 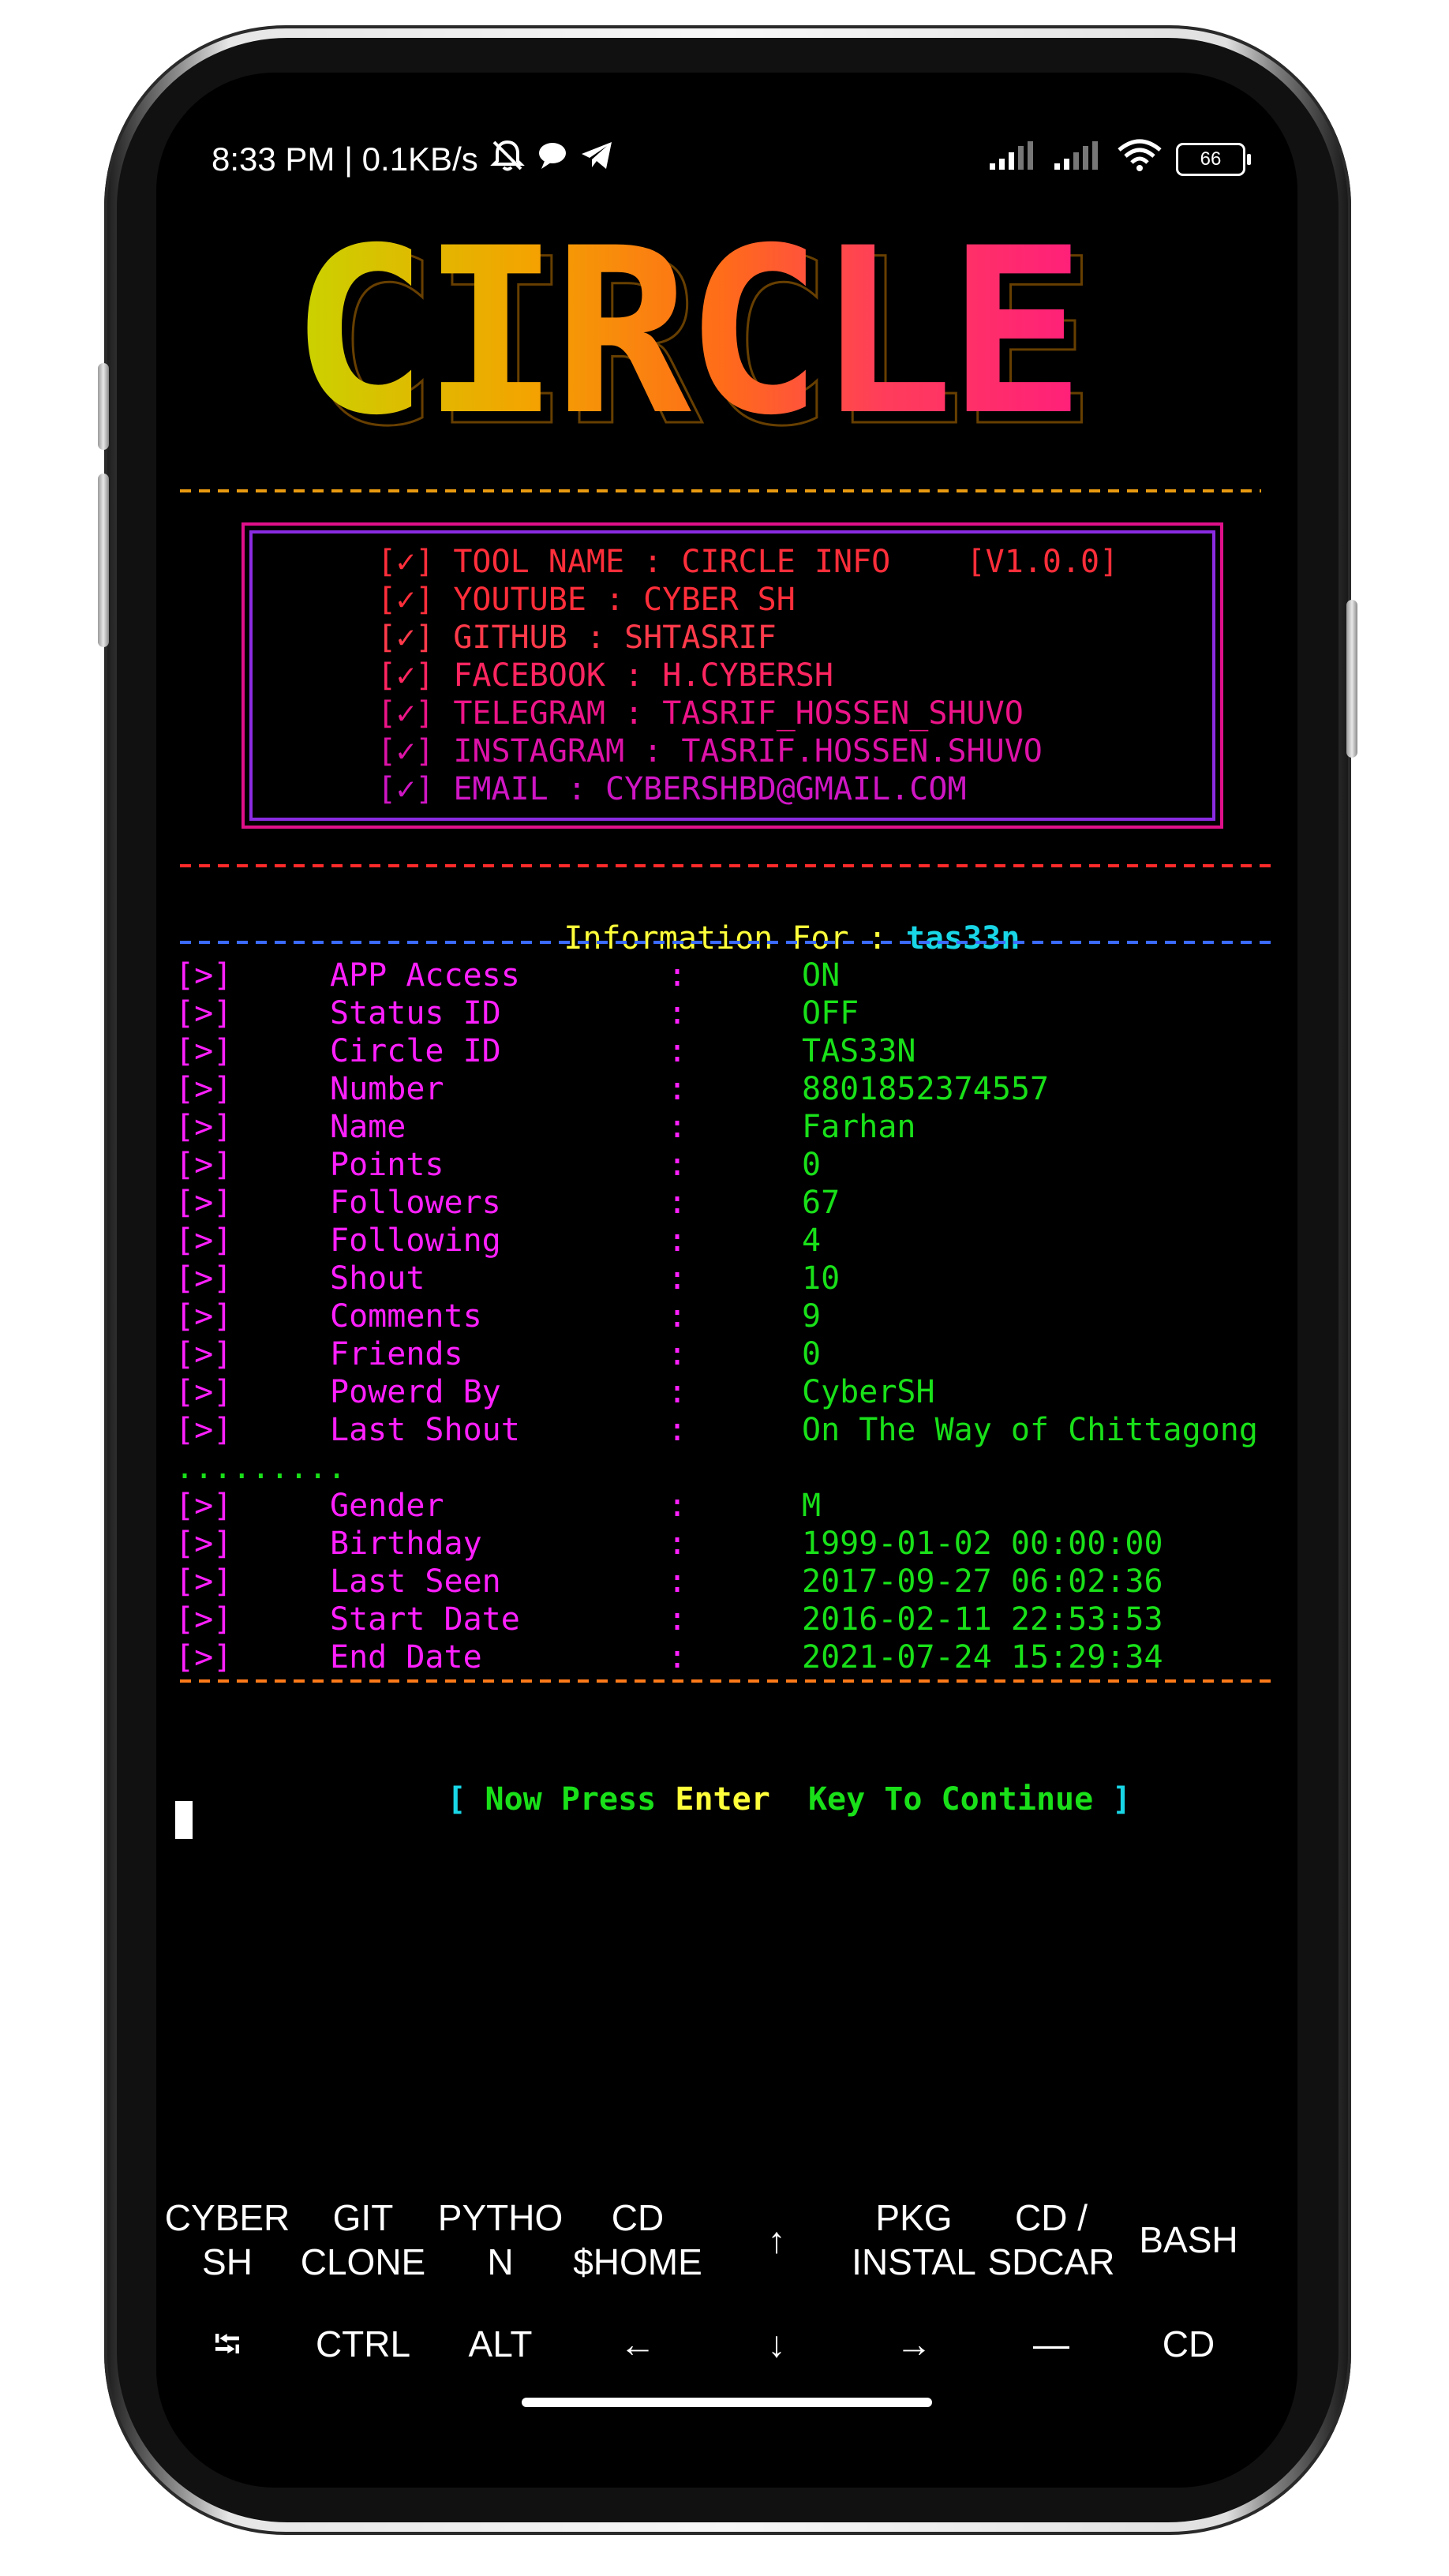 What do you see at coordinates (425, 1430) in the screenshot?
I see `row-label: Last Shout` at bounding box center [425, 1430].